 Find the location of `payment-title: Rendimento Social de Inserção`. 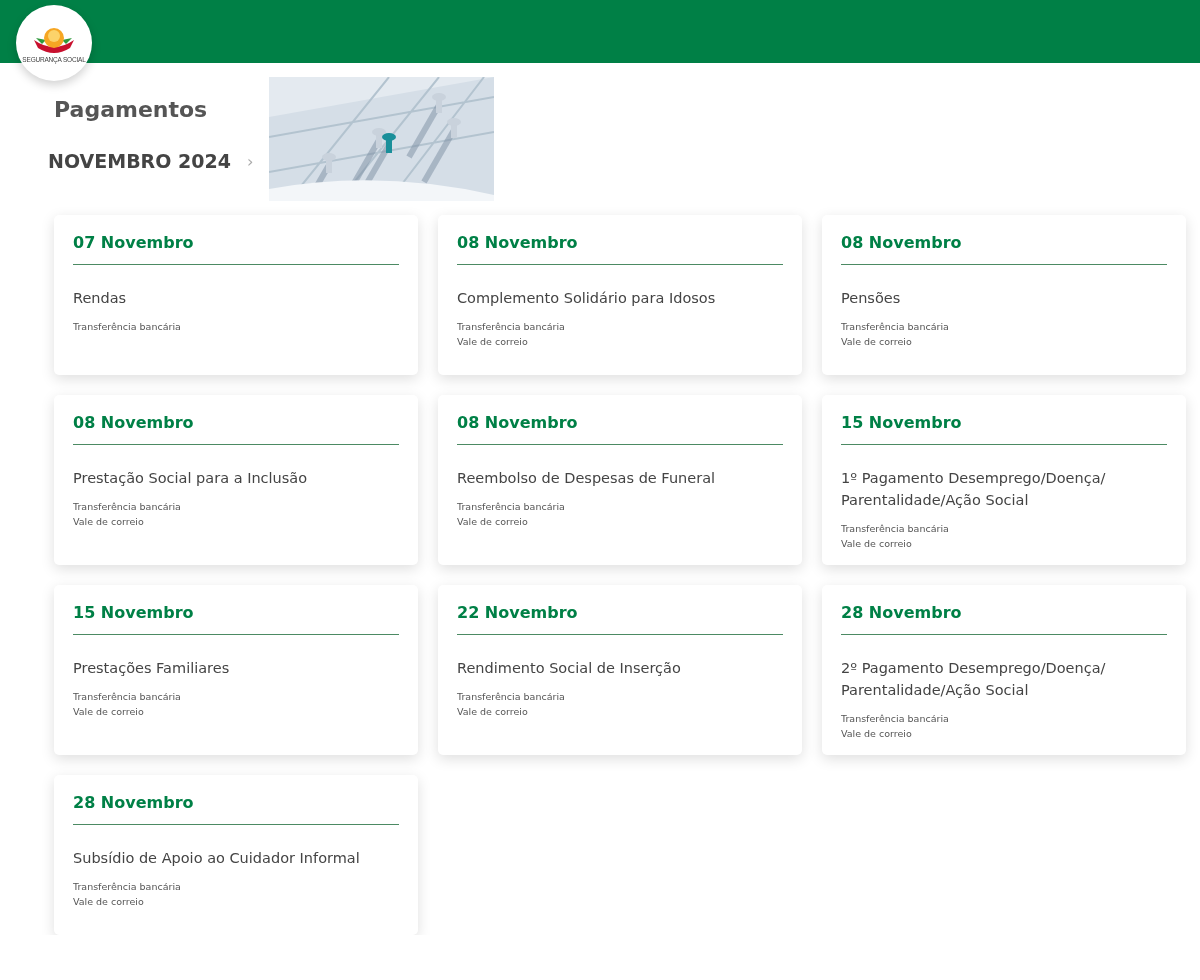

payment-title: Rendimento Social de Inserção is located at coordinates (569, 668).